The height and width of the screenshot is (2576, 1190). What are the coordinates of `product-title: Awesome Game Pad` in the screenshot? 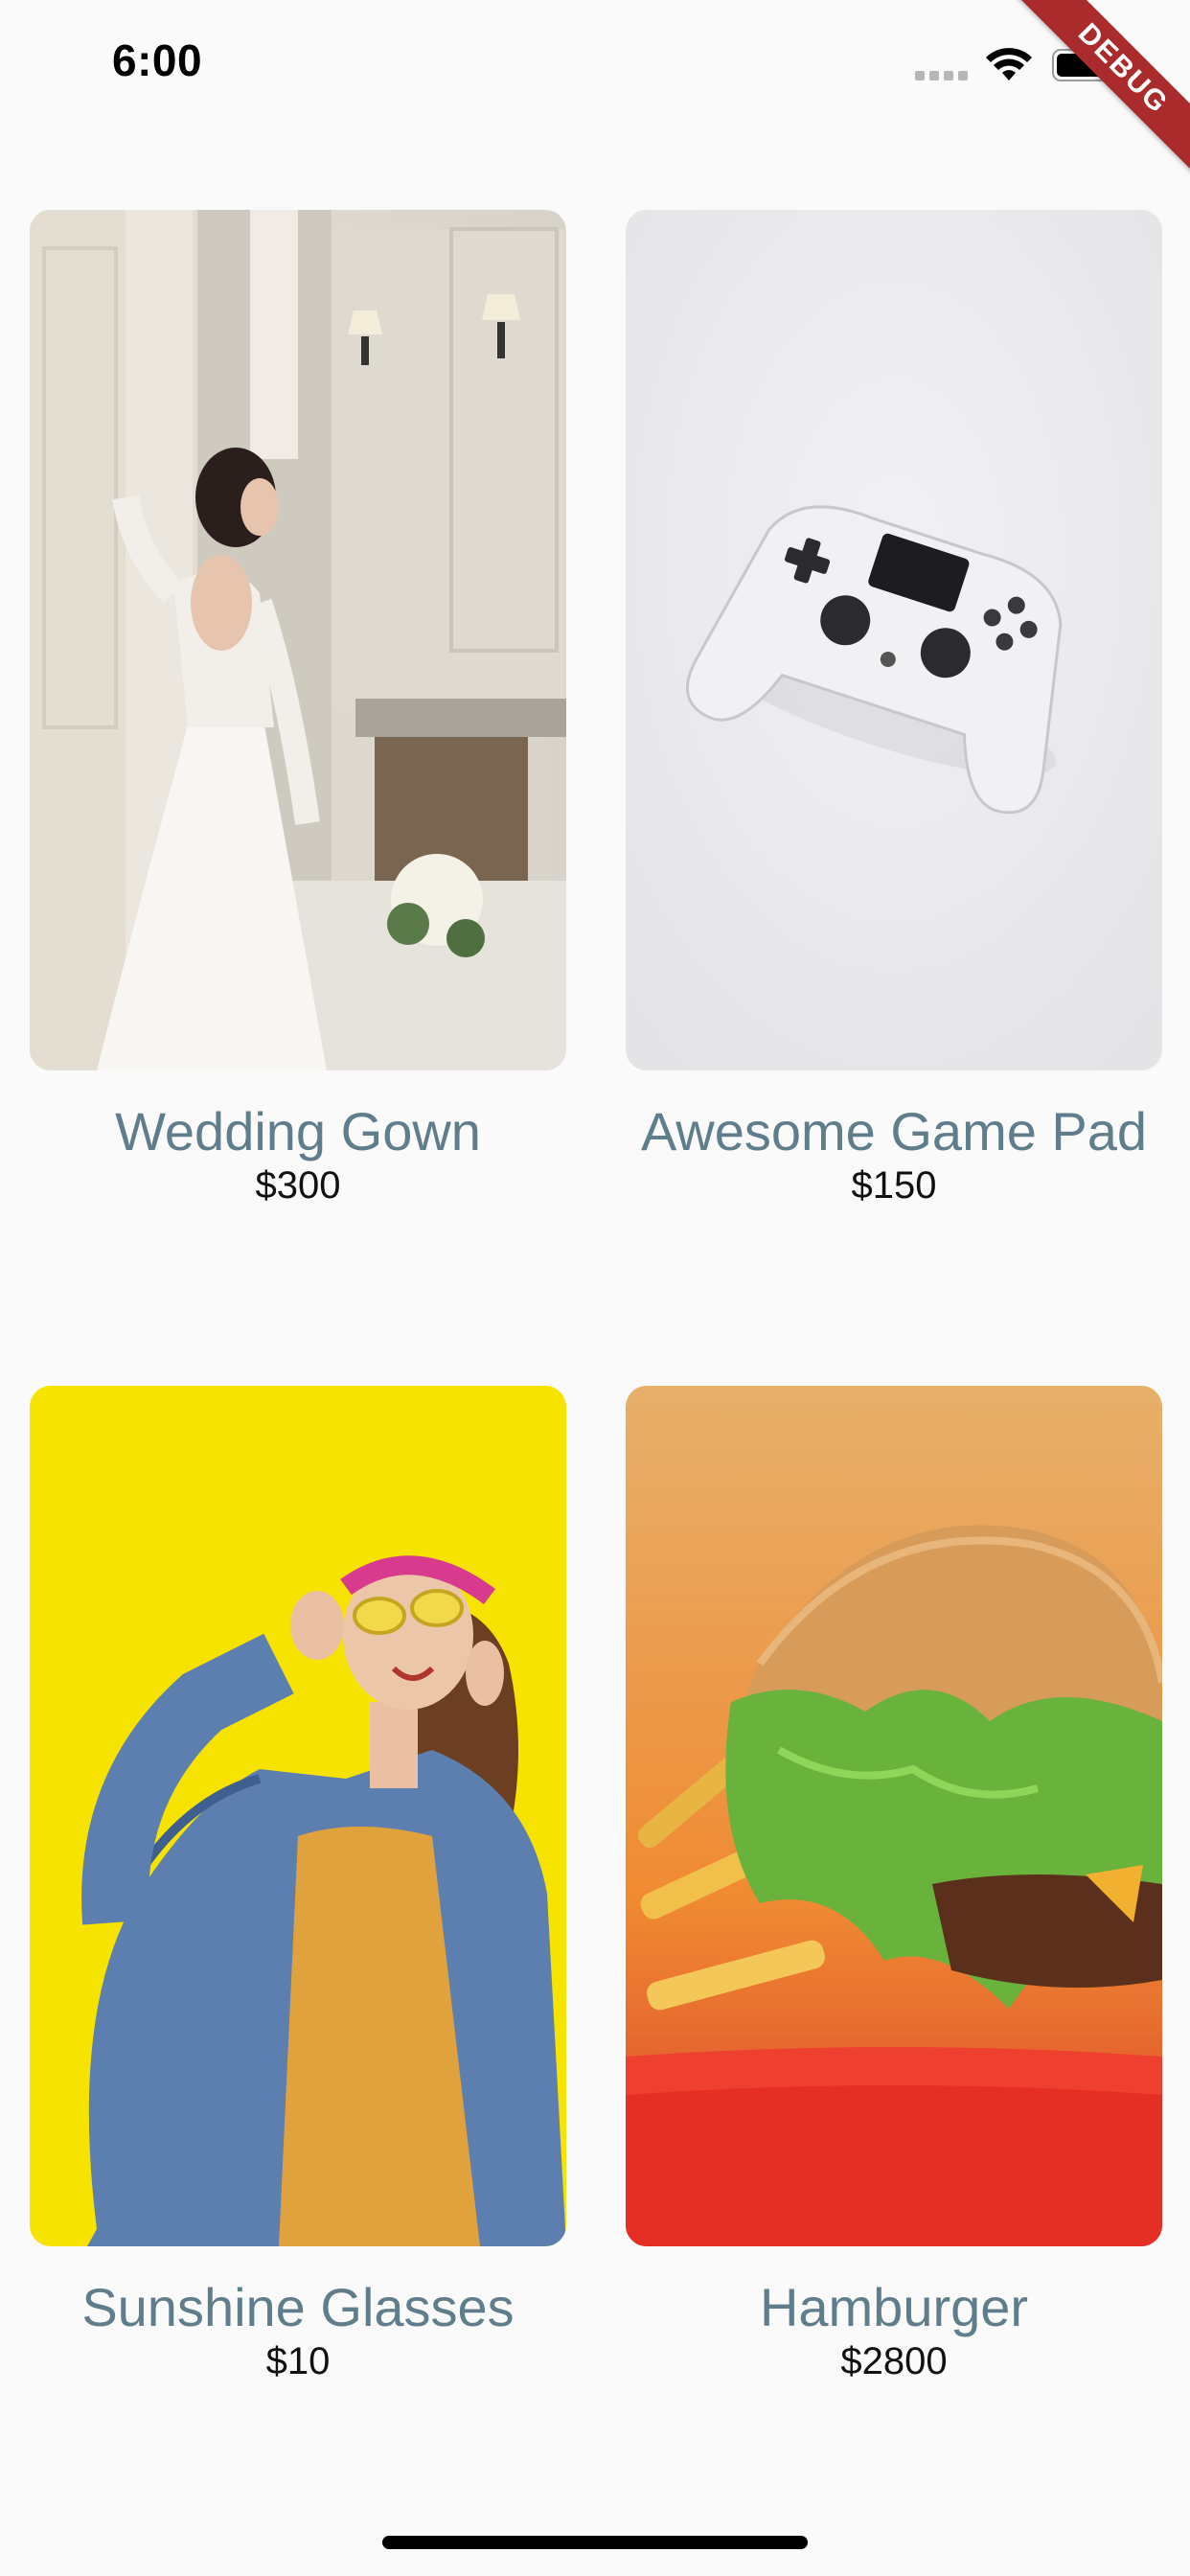 It's located at (894, 1131).